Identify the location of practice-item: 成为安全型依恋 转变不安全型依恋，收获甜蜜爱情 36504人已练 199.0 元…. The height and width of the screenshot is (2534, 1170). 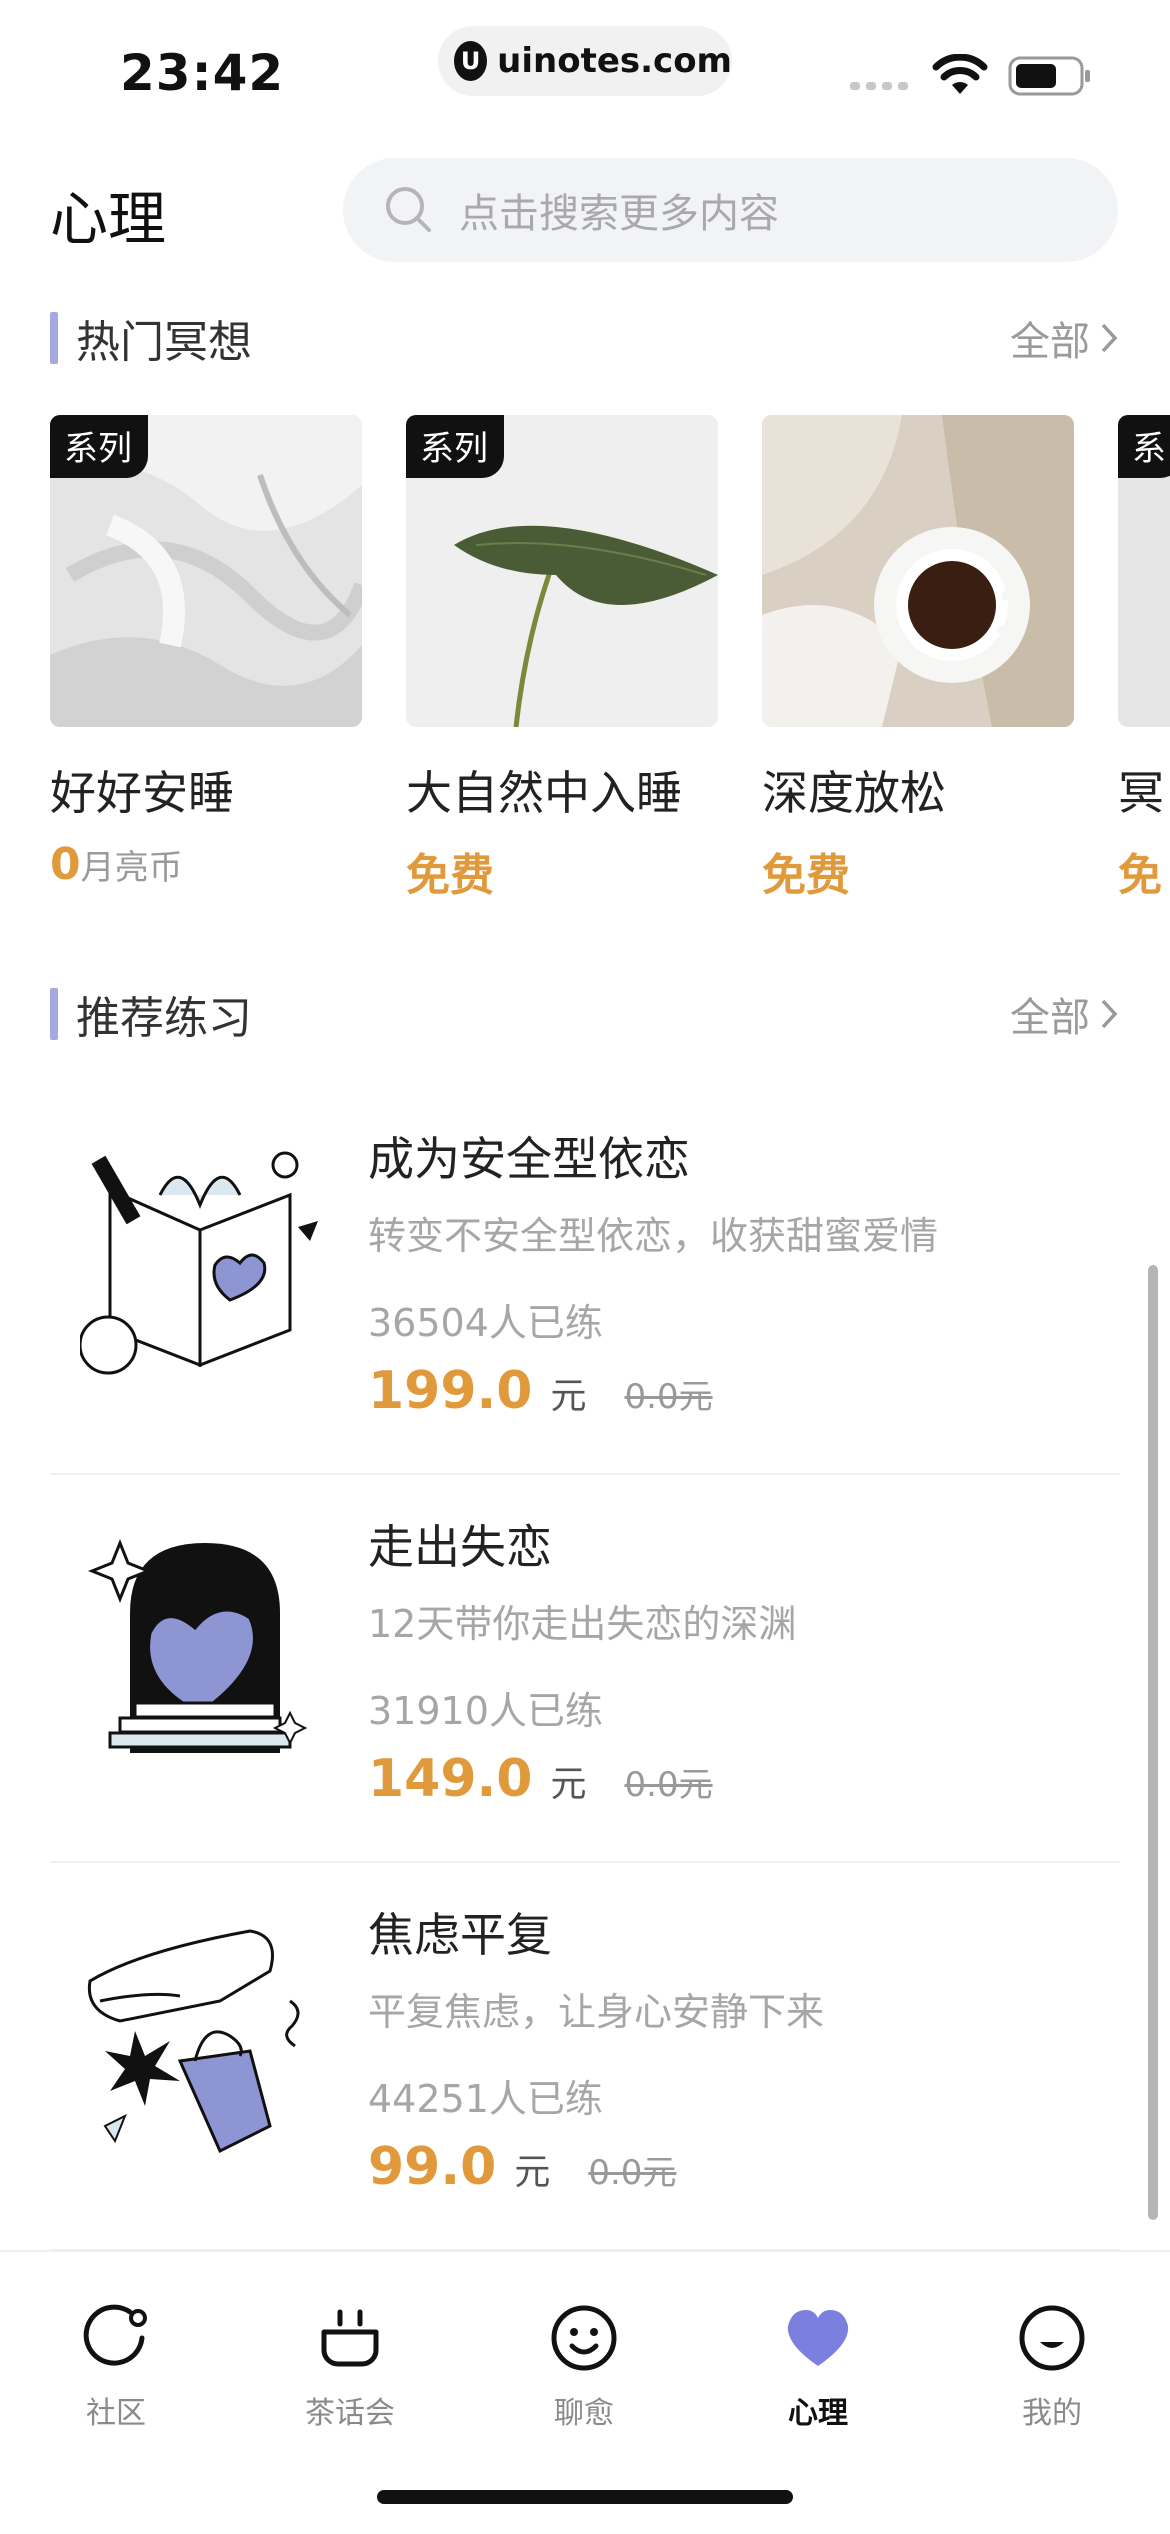
(585, 1280).